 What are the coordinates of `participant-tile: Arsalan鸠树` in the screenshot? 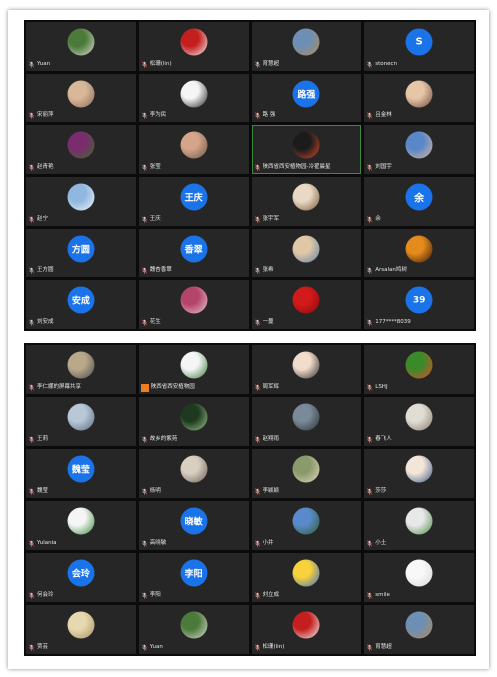 It's located at (419, 253).